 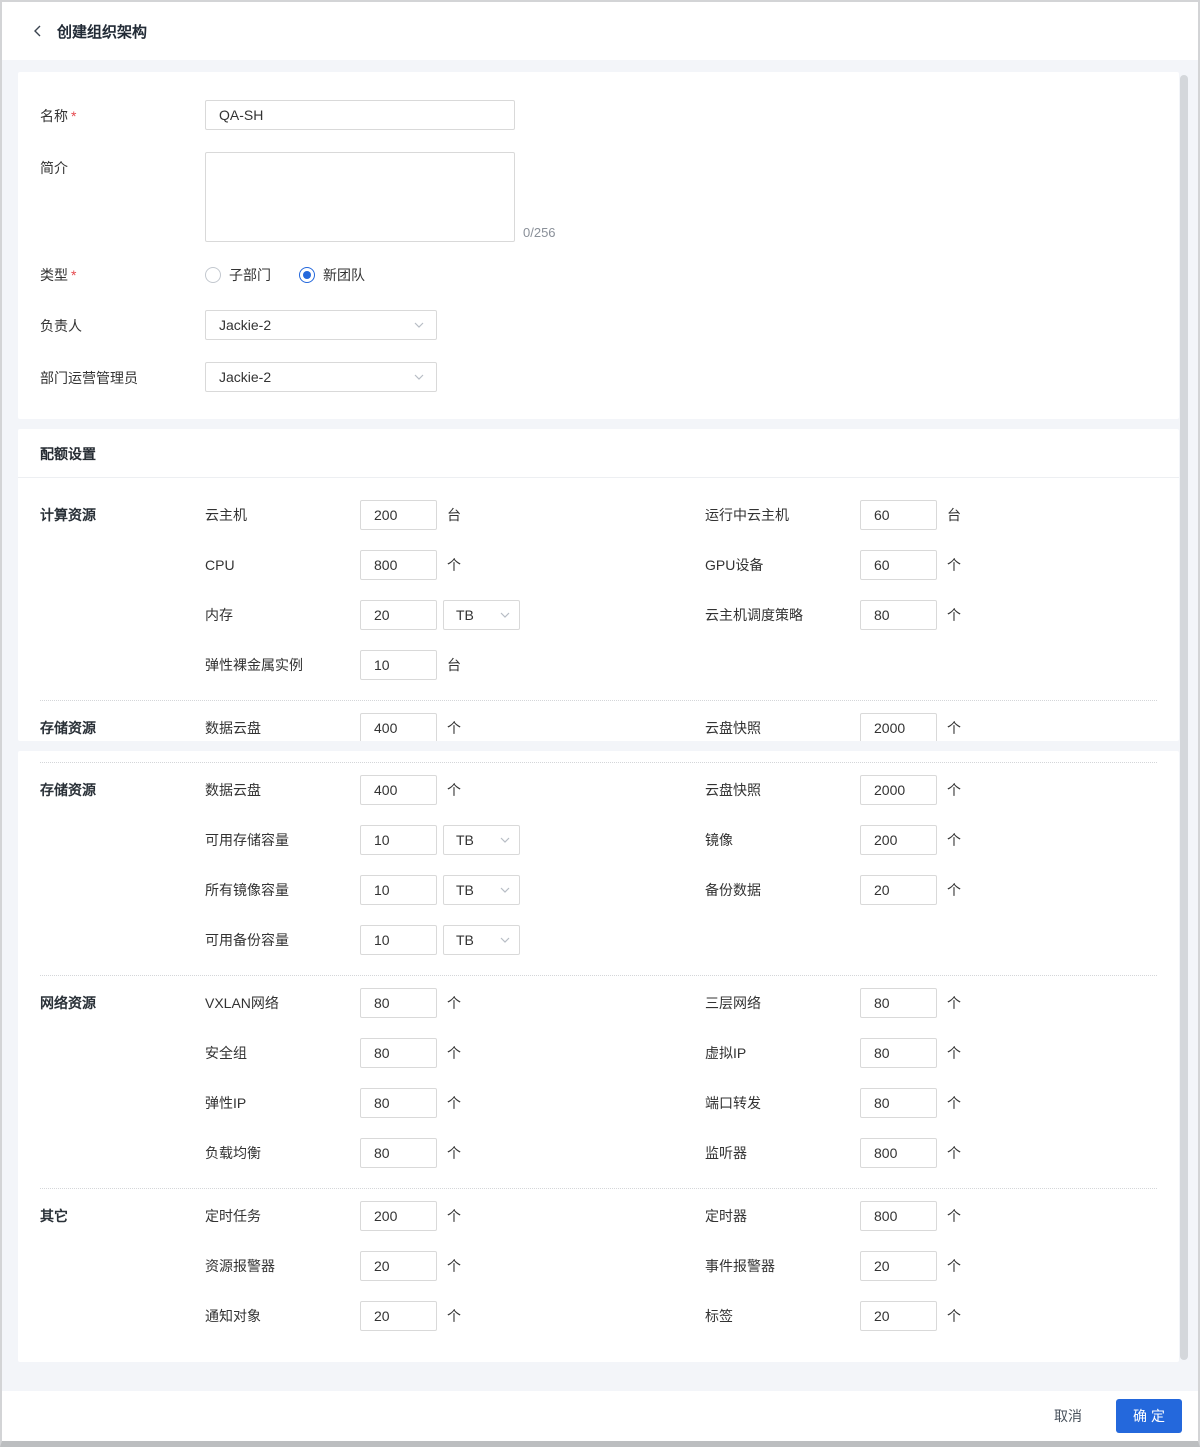 I want to click on quota-field-label: 事件报警器, so click(x=740, y=1266).